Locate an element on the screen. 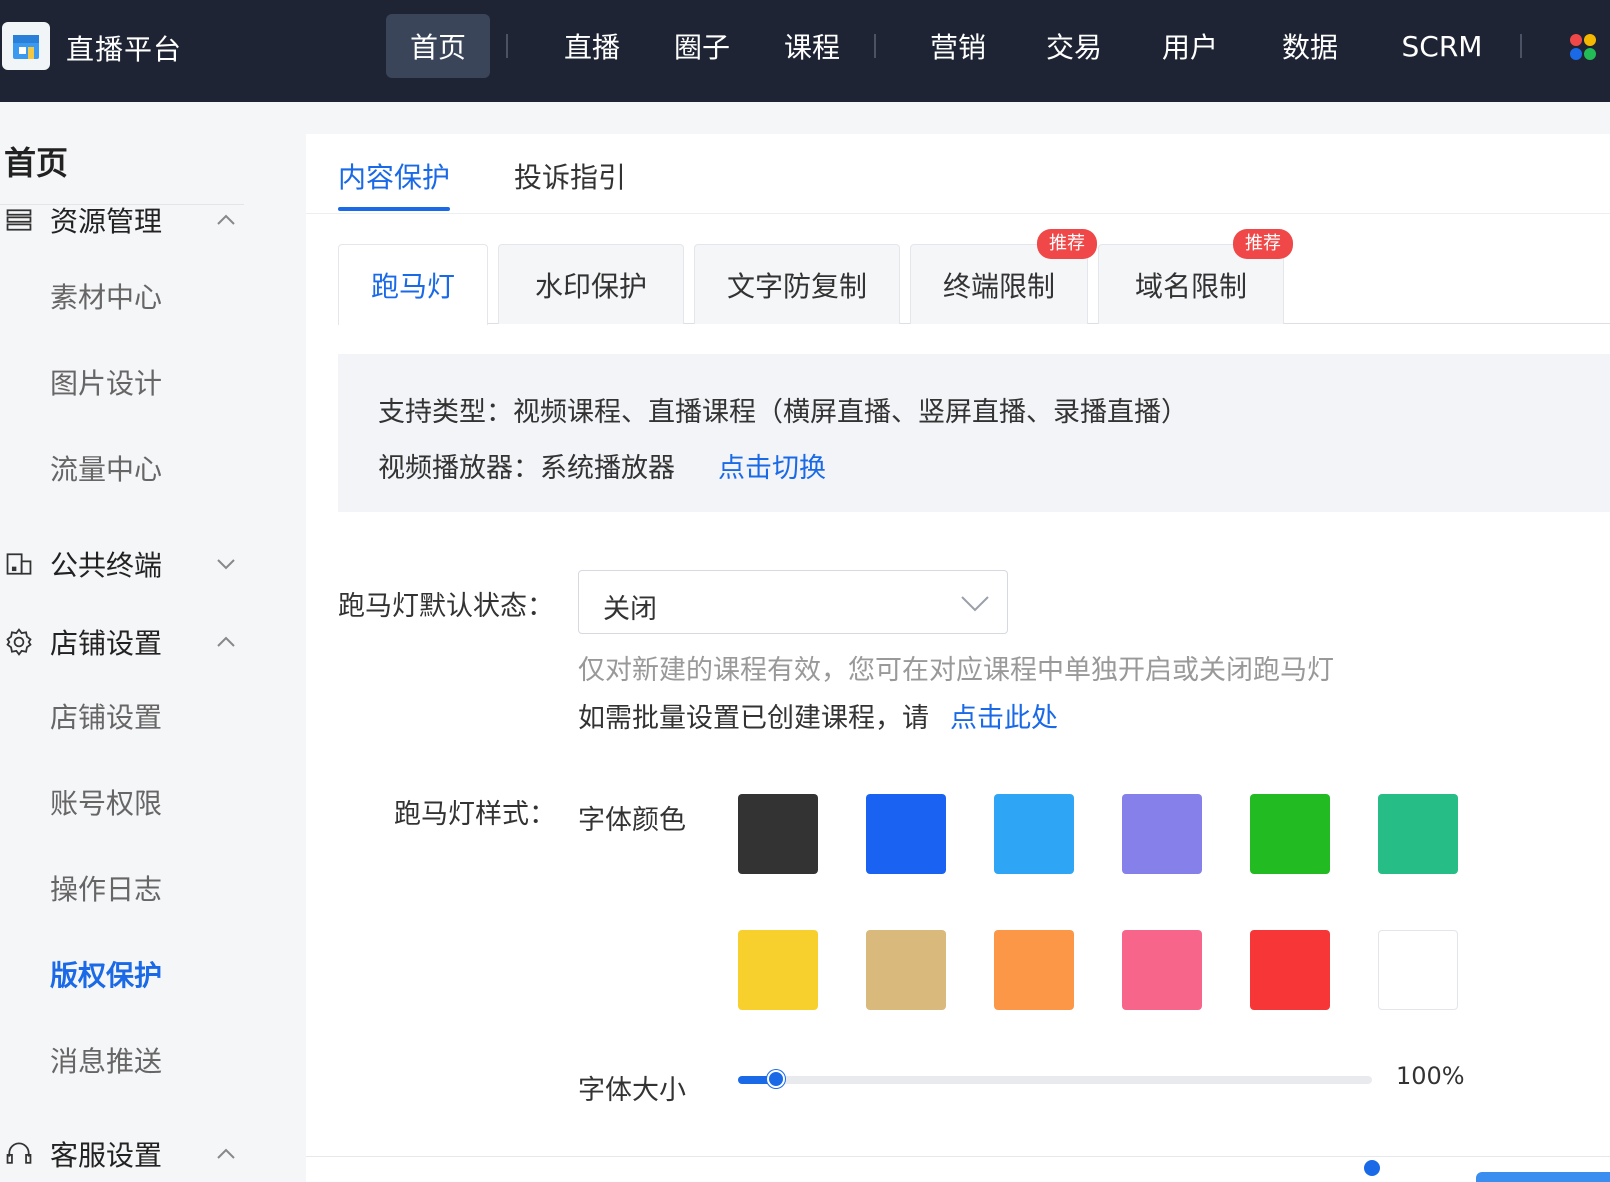  sidebar-item: 图片设计 is located at coordinates (106, 382).